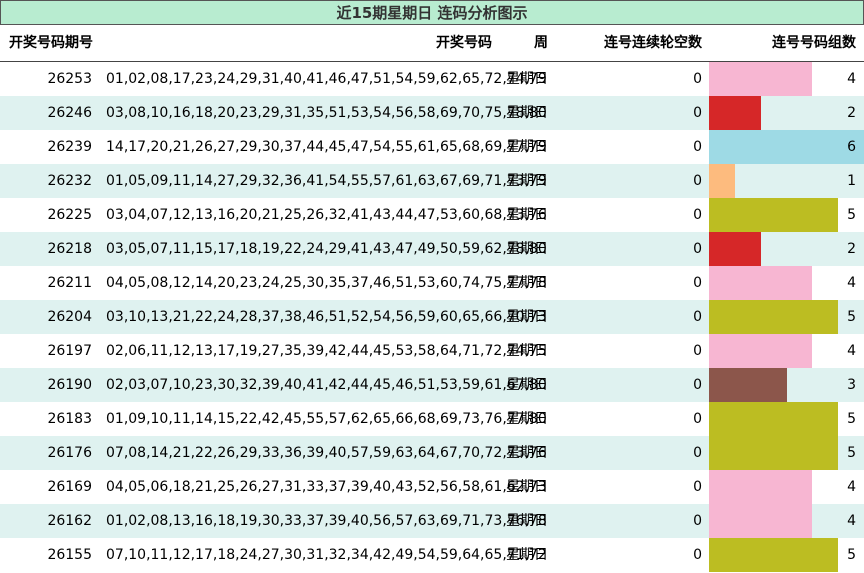 Image resolution: width=864 pixels, height=573 pixels. Describe the element at coordinates (69, 283) in the screenshot. I see `issue-cell: 26211` at that location.